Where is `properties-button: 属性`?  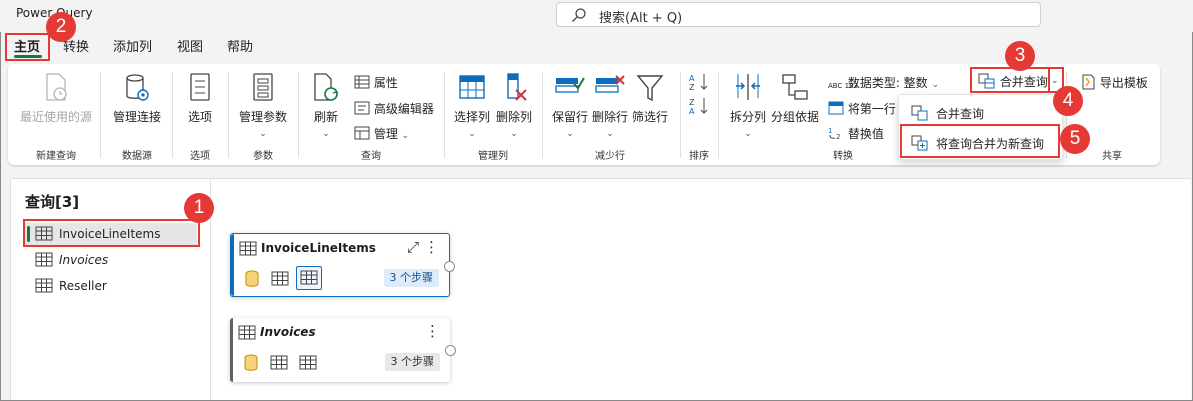
properties-button: 属性 is located at coordinates (376, 82).